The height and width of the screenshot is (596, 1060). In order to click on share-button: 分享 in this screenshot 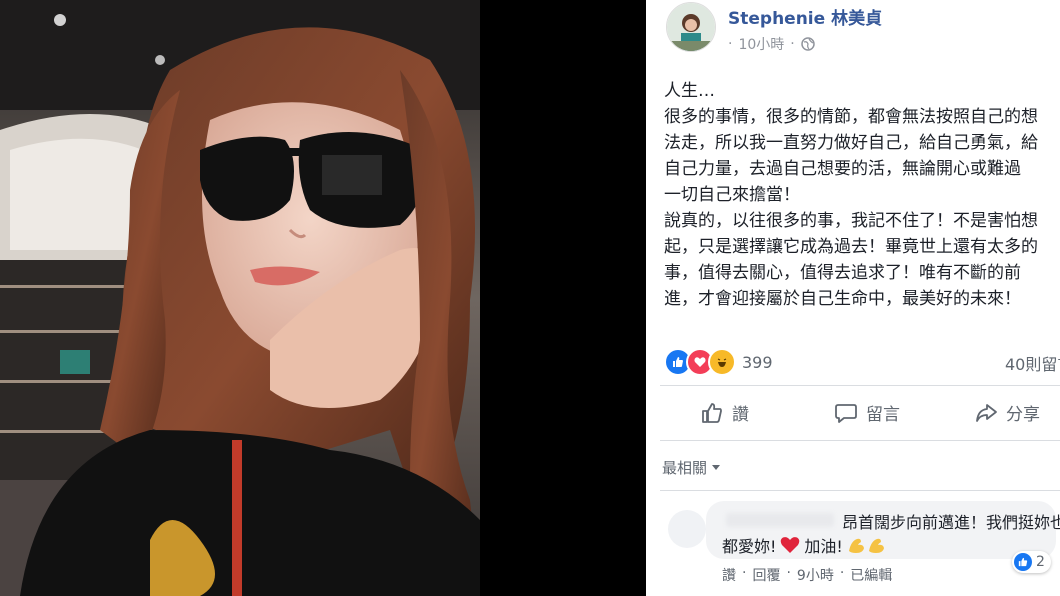, I will do `click(1007, 412)`.